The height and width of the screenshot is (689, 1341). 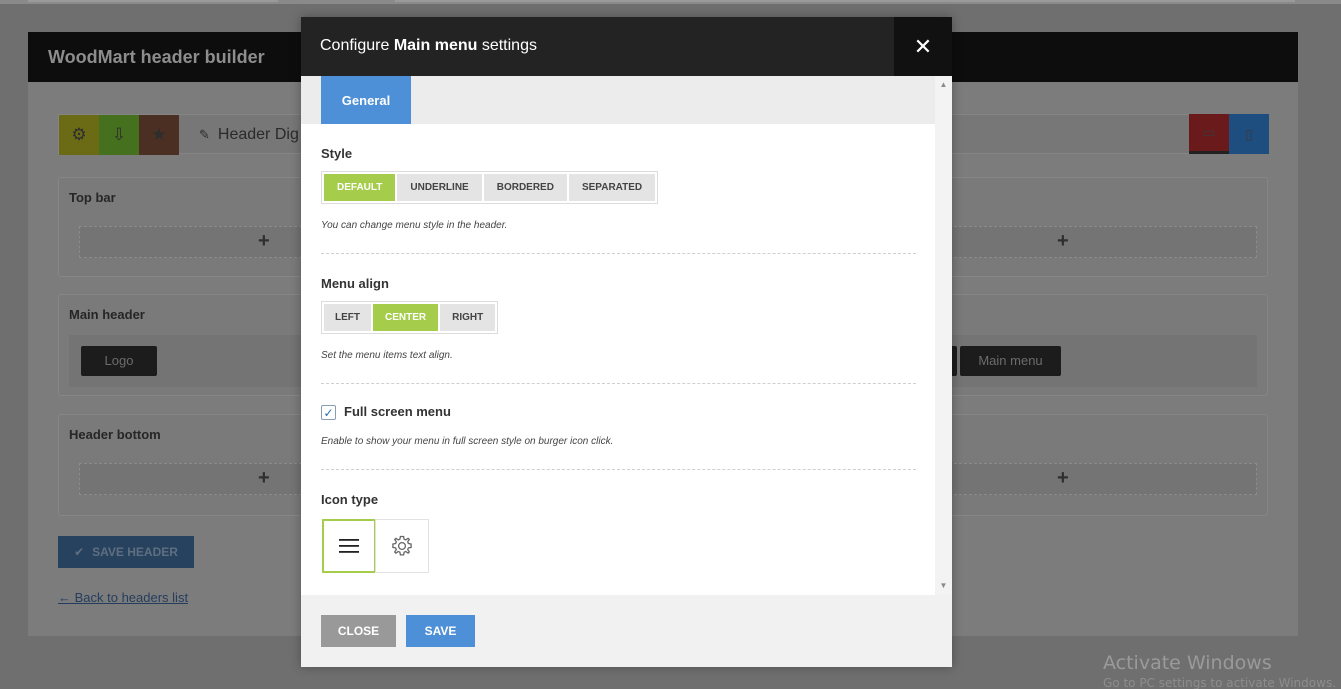 I want to click on import-button: ⇩, so click(x=119, y=135).